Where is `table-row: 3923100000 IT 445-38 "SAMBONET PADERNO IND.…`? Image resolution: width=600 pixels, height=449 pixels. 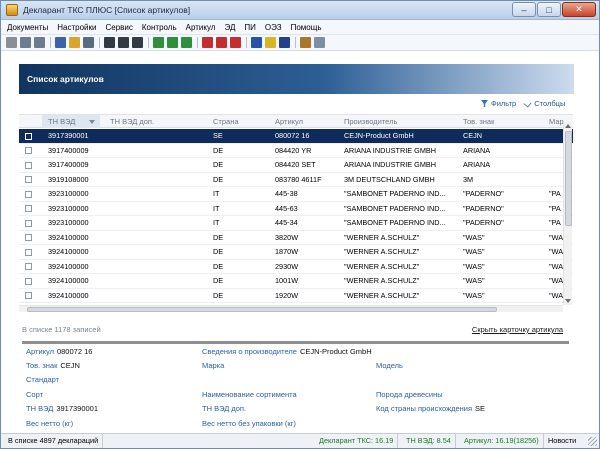 table-row: 3923100000 IT 445-38 "SAMBONET PADERNO IND.… is located at coordinates (296, 194).